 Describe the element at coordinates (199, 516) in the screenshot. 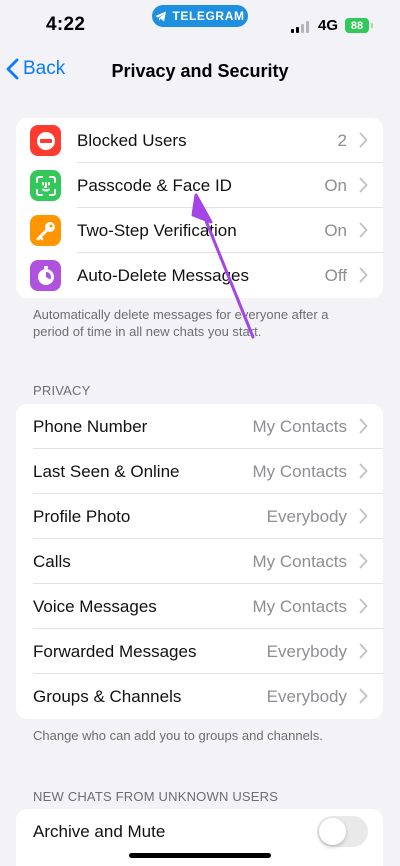

I see `profile-photo-row: Profile Photo Everybody` at that location.